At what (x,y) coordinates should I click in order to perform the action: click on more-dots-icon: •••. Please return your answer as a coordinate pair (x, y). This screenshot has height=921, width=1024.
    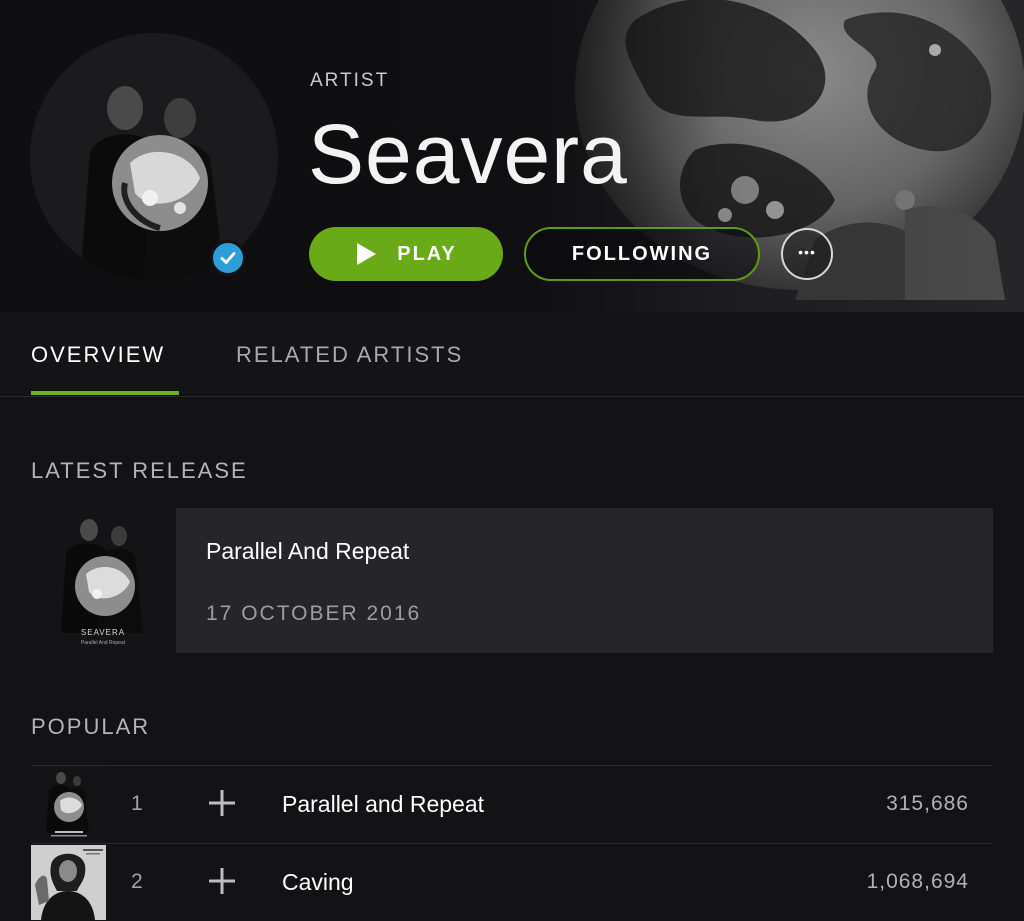
    Looking at the image, I should click on (807, 252).